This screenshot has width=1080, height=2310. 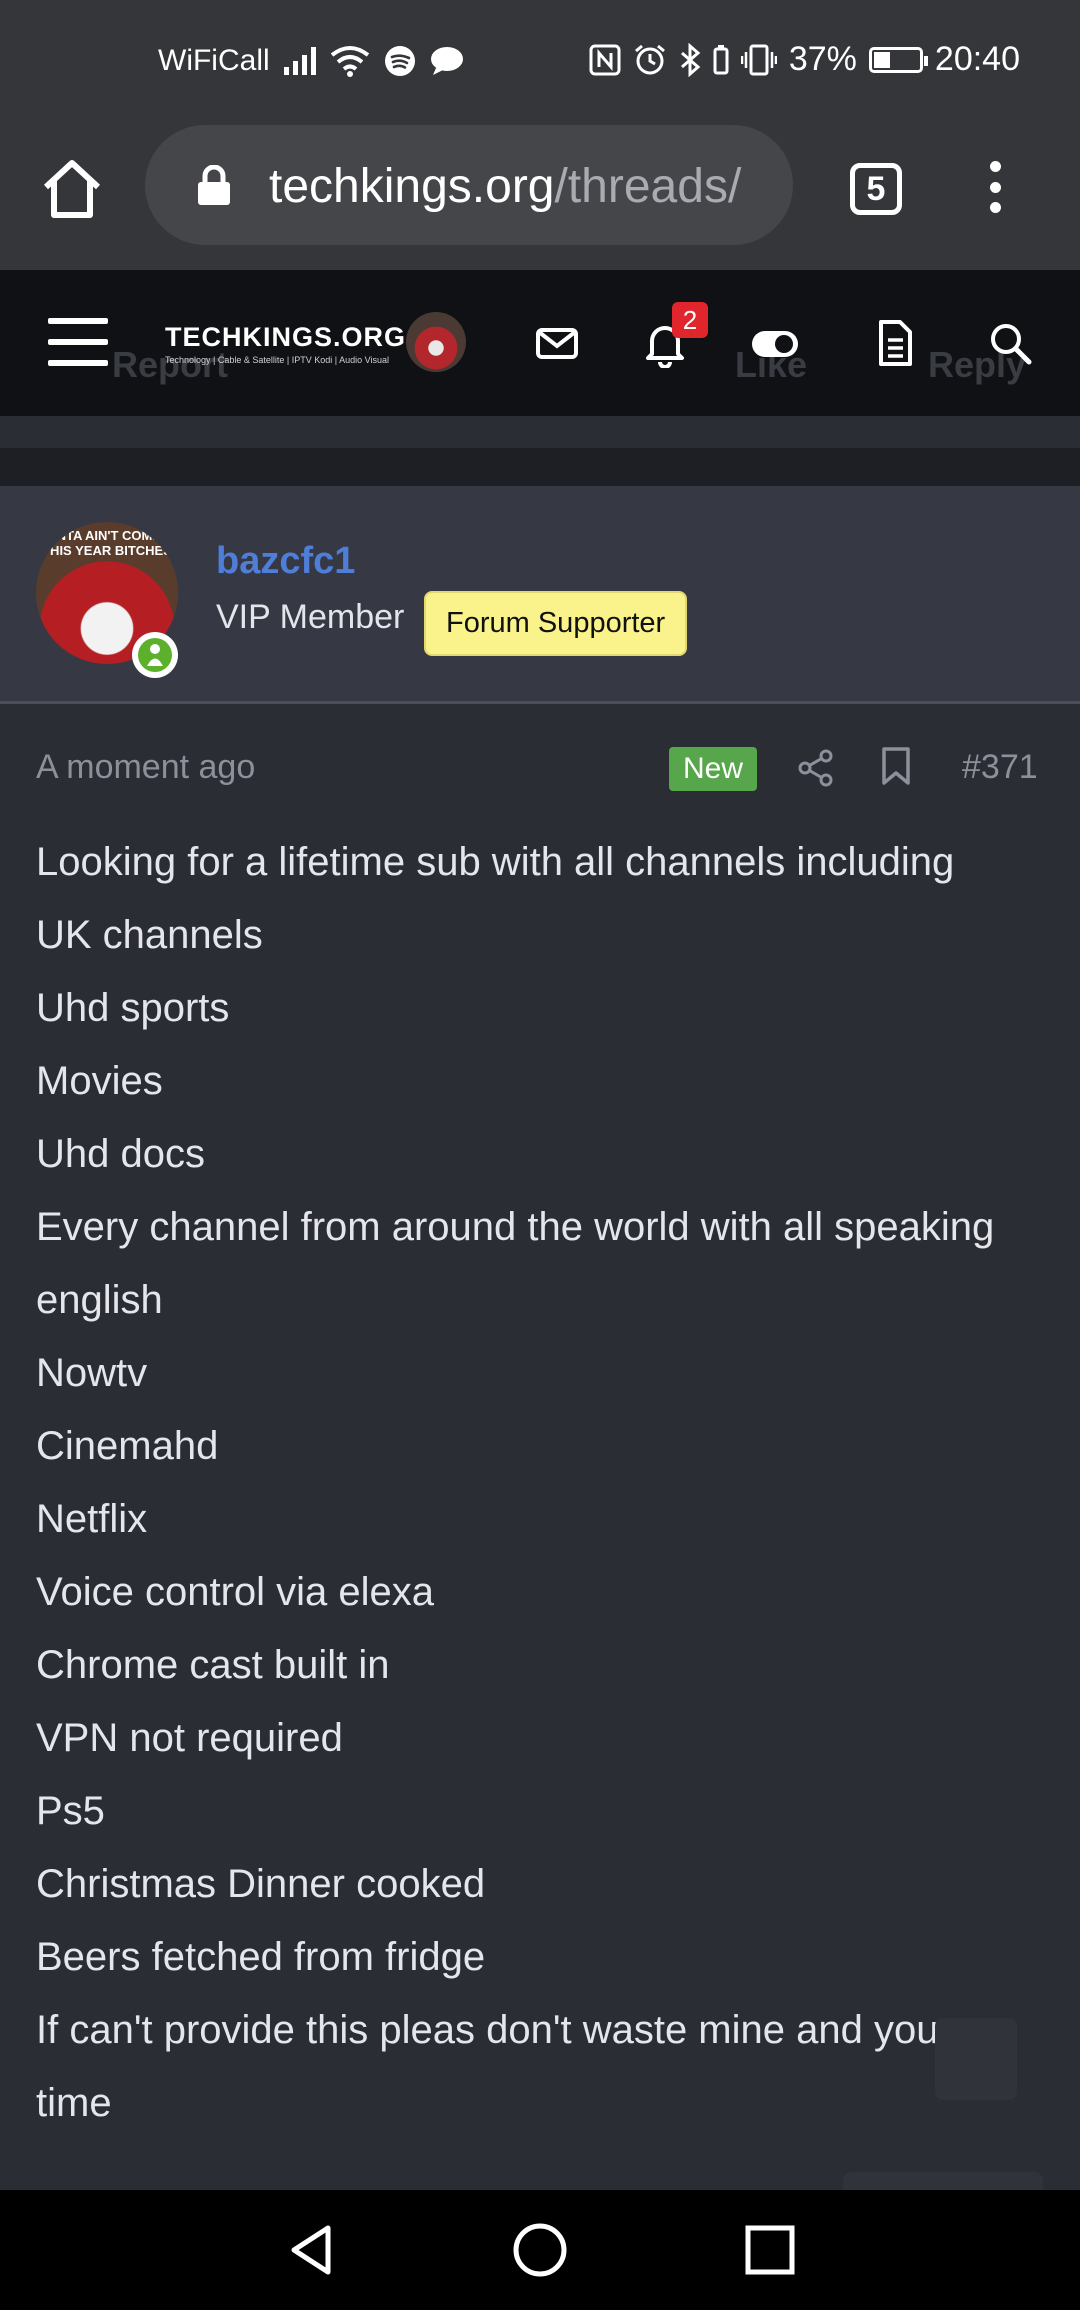 I want to click on android-nav-bar, so click(x=540, y=2250).